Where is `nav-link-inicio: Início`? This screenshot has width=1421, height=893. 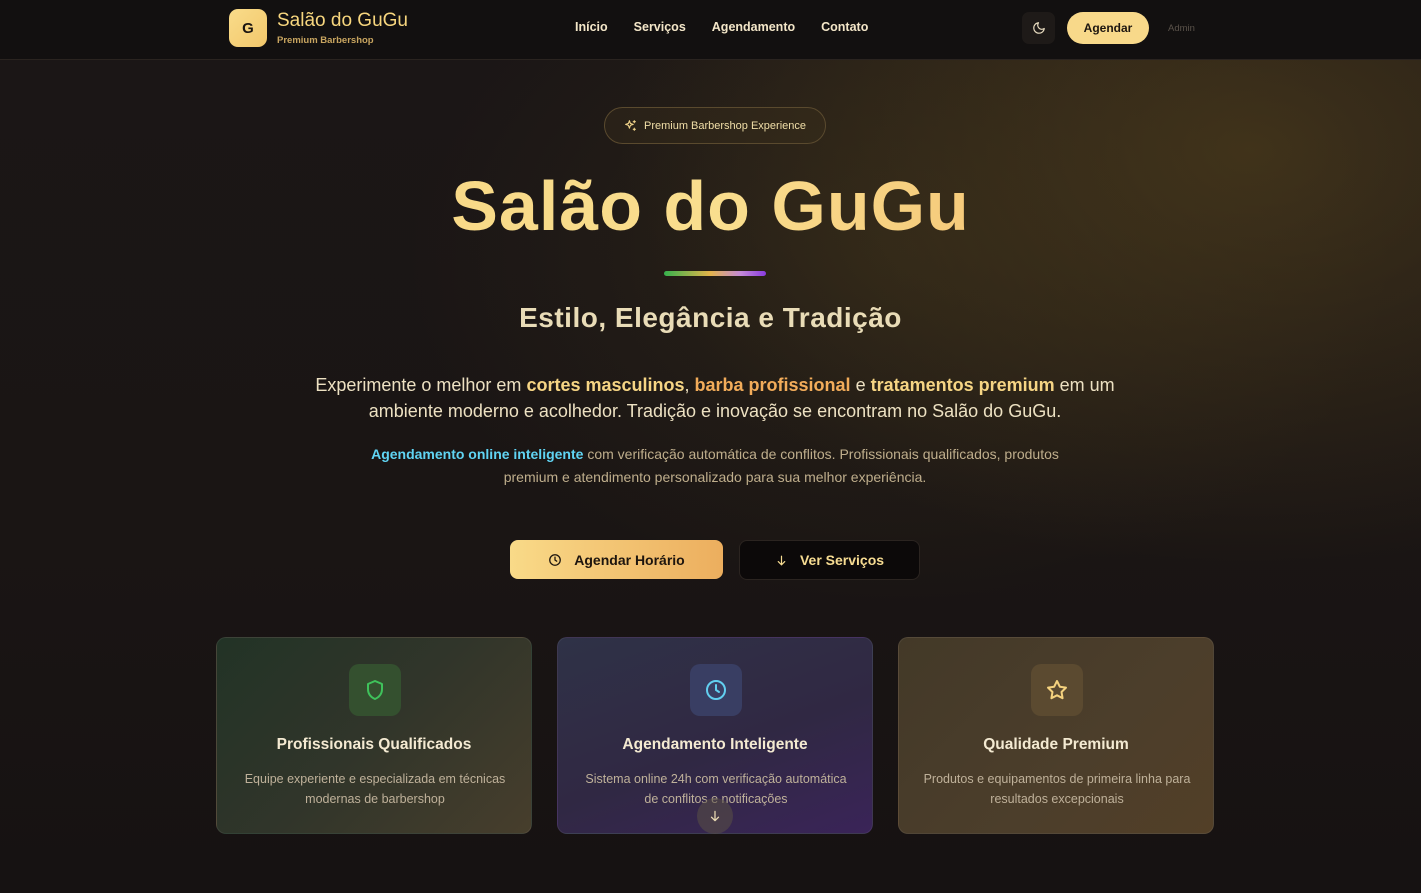
nav-link-inicio: Início is located at coordinates (591, 27).